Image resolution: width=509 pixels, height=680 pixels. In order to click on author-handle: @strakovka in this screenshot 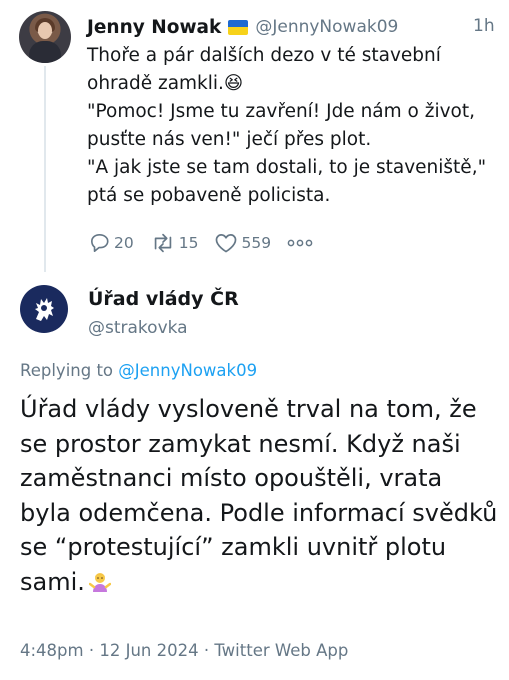, I will do `click(138, 328)`.